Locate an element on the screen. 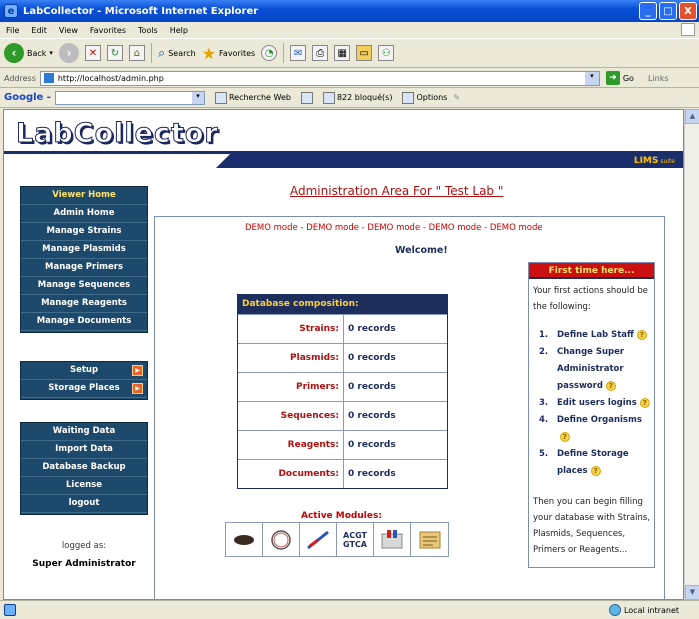  back-label: Back is located at coordinates (37, 53).